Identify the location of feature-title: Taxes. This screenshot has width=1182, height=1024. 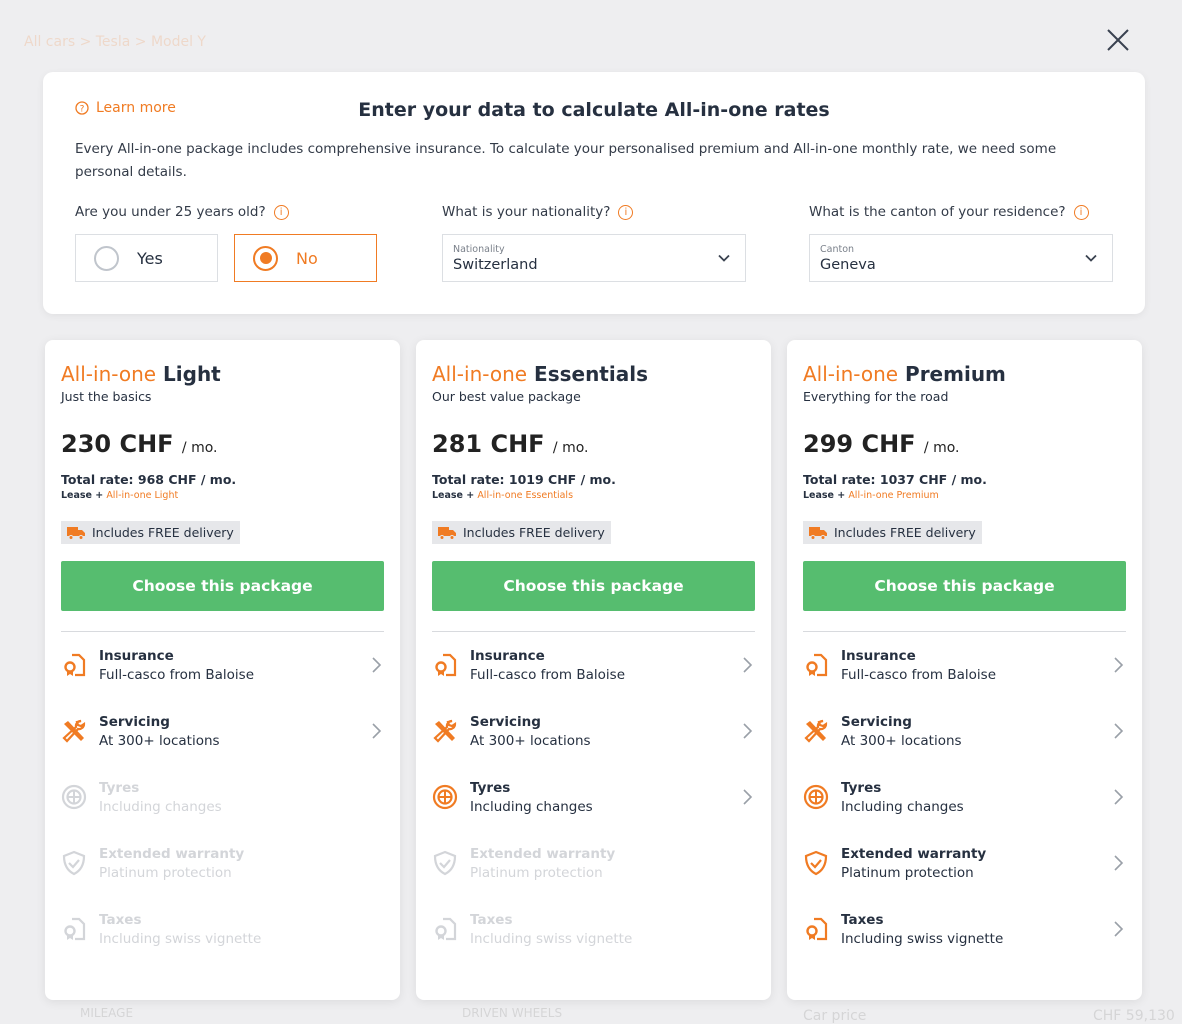
(120, 919).